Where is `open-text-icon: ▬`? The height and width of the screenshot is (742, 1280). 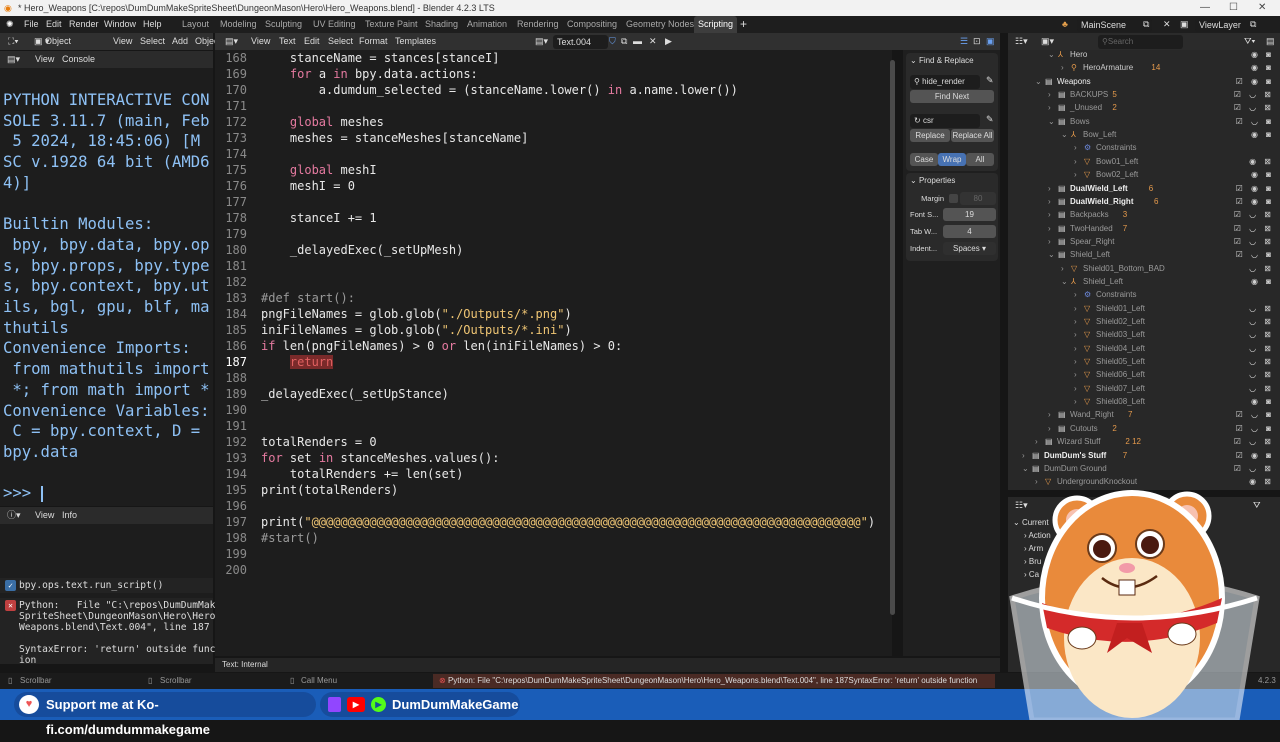
open-text-icon: ▬ is located at coordinates (637, 41).